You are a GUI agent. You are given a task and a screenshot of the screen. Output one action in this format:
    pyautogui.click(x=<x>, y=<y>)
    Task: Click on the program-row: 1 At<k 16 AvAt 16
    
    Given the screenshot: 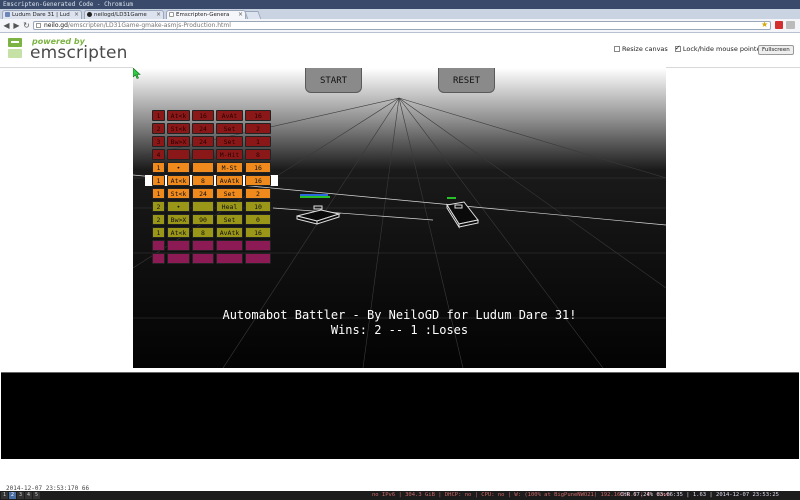 What is the action you would take?
    pyautogui.click(x=211, y=115)
    